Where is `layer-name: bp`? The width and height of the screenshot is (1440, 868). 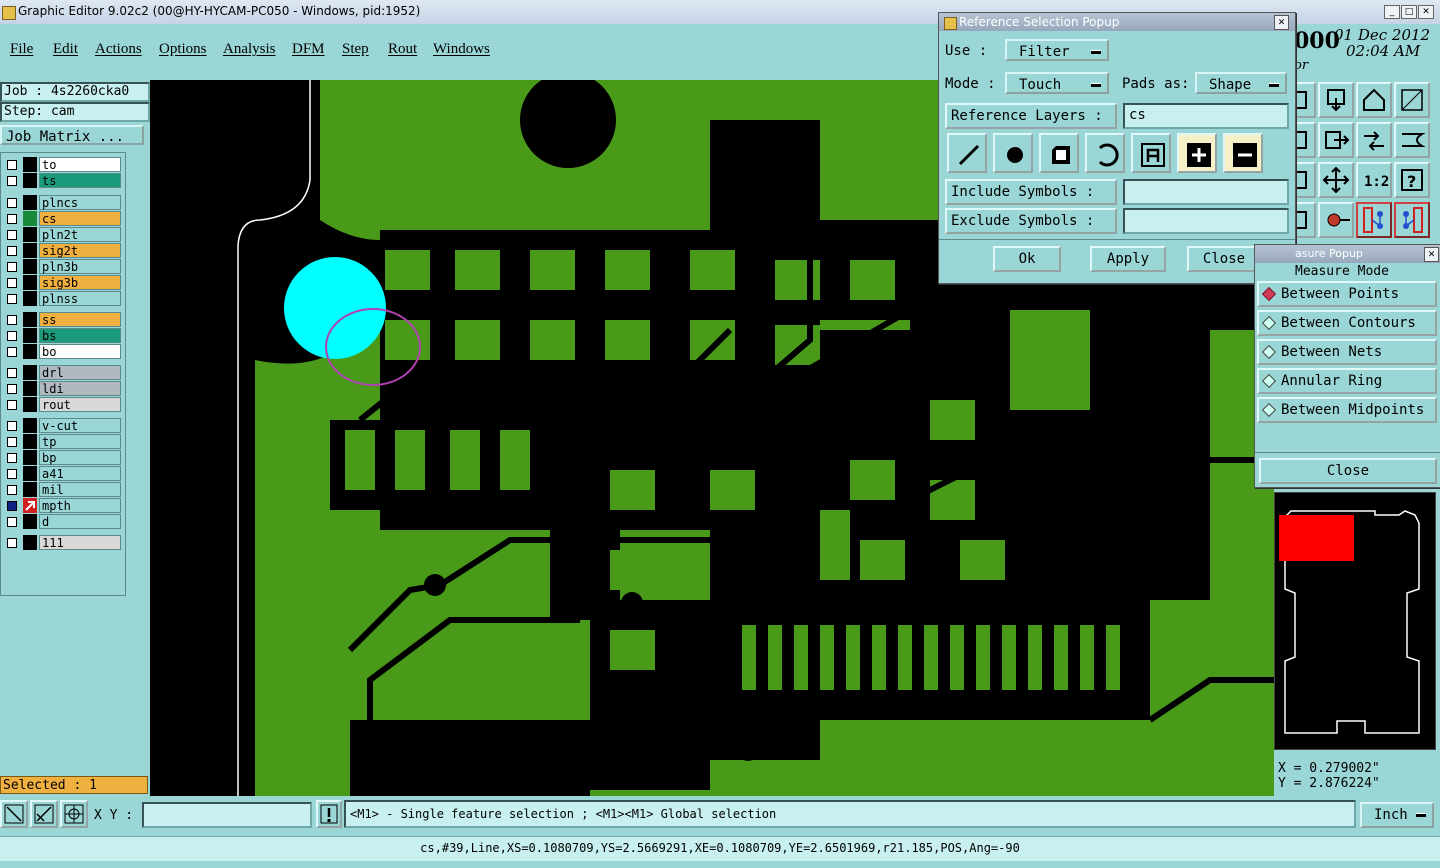
layer-name: bp is located at coordinates (80, 457).